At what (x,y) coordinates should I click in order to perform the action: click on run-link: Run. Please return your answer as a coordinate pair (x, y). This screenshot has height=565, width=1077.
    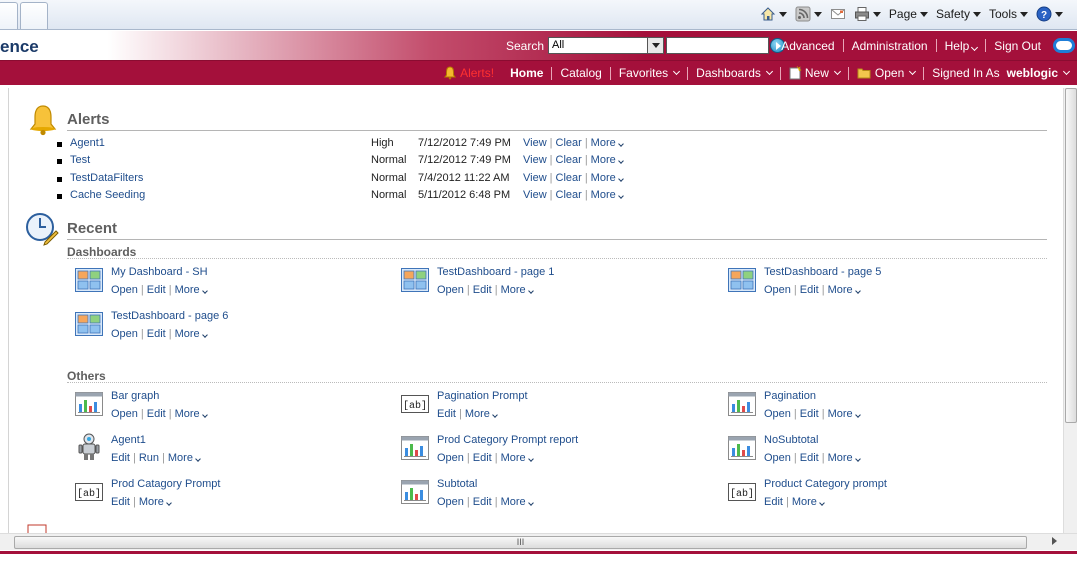
    Looking at the image, I should click on (149, 458).